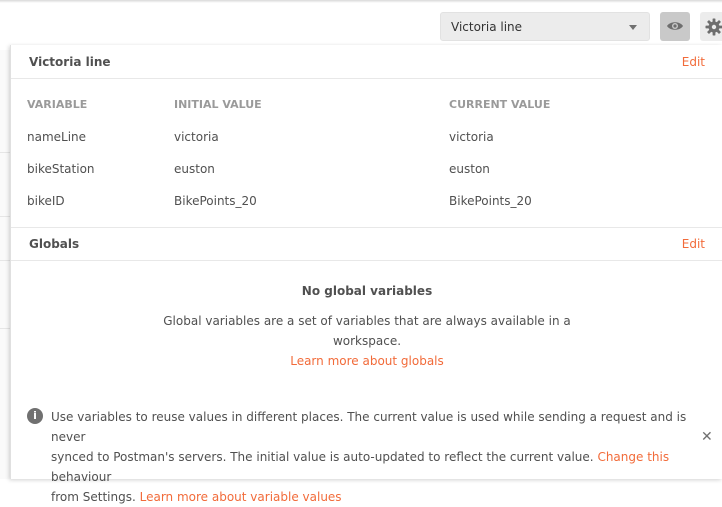 Image resolution: width=722 pixels, height=507 pixels. Describe the element at coordinates (46, 201) in the screenshot. I see `variable-name: bikeID` at that location.